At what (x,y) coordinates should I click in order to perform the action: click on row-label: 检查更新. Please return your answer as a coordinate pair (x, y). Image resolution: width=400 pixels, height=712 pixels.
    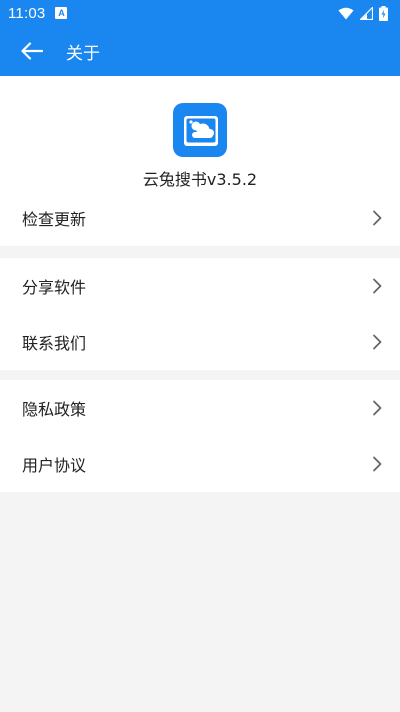
    Looking at the image, I should click on (54, 219).